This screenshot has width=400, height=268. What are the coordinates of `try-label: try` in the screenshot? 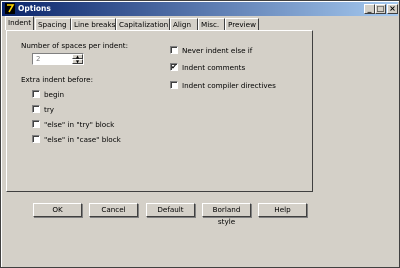 It's located at (49, 109).